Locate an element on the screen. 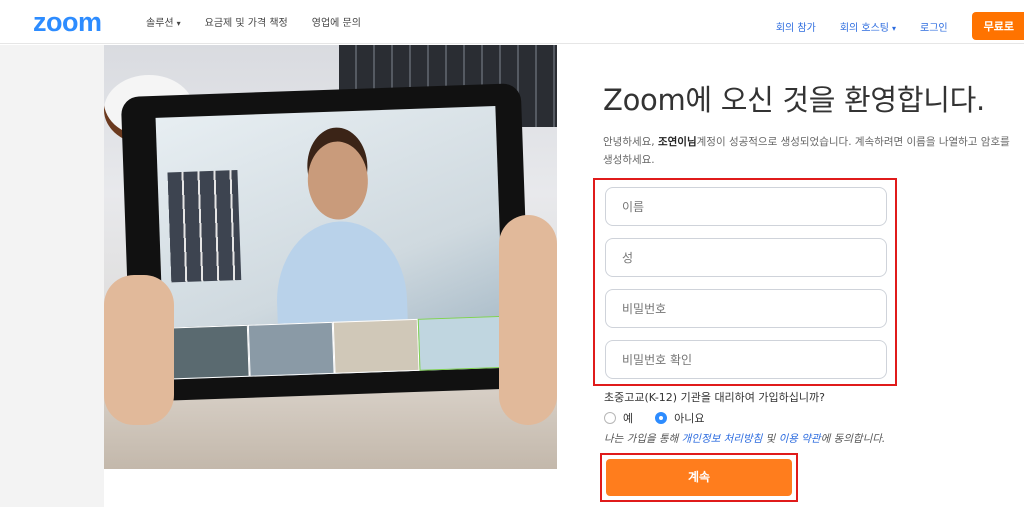 This screenshot has width=1024, height=507. nav-sign-in: 로그인 is located at coordinates (934, 26).